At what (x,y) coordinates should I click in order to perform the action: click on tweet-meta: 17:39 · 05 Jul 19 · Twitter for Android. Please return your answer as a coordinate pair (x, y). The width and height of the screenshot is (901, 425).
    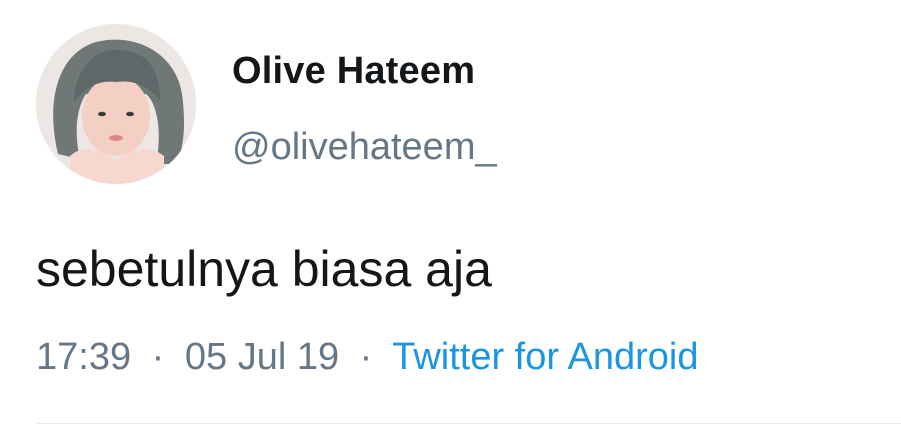
    Looking at the image, I should click on (367, 357).